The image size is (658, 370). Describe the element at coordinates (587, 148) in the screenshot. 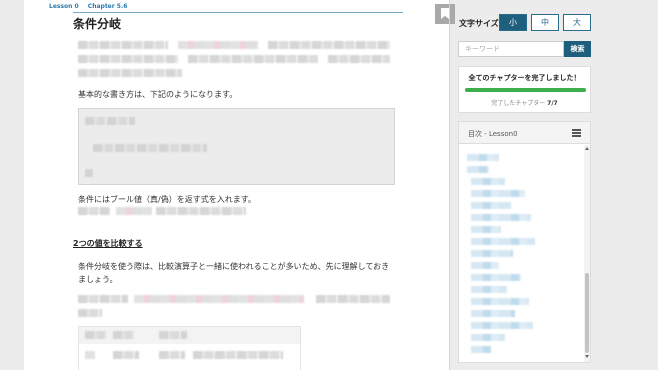

I see `scroll-up-icon` at that location.